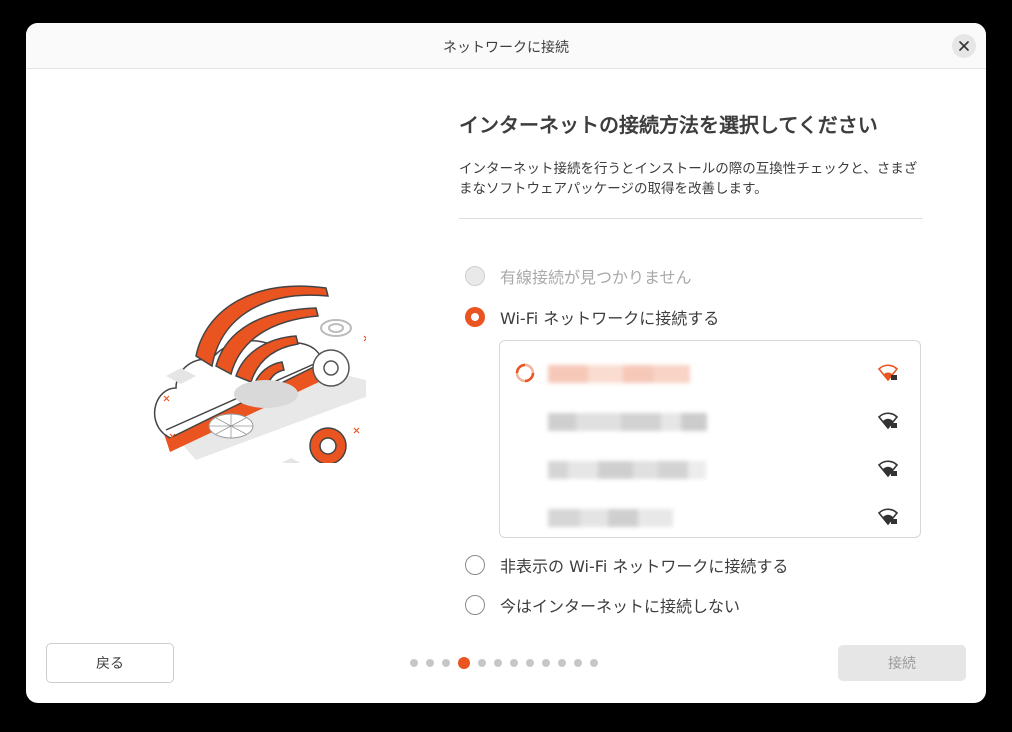 This screenshot has height=732, width=1012. Describe the element at coordinates (610, 318) in the screenshot. I see `option-wifi-label: Wi-Fi ネットワークに接続する` at that location.